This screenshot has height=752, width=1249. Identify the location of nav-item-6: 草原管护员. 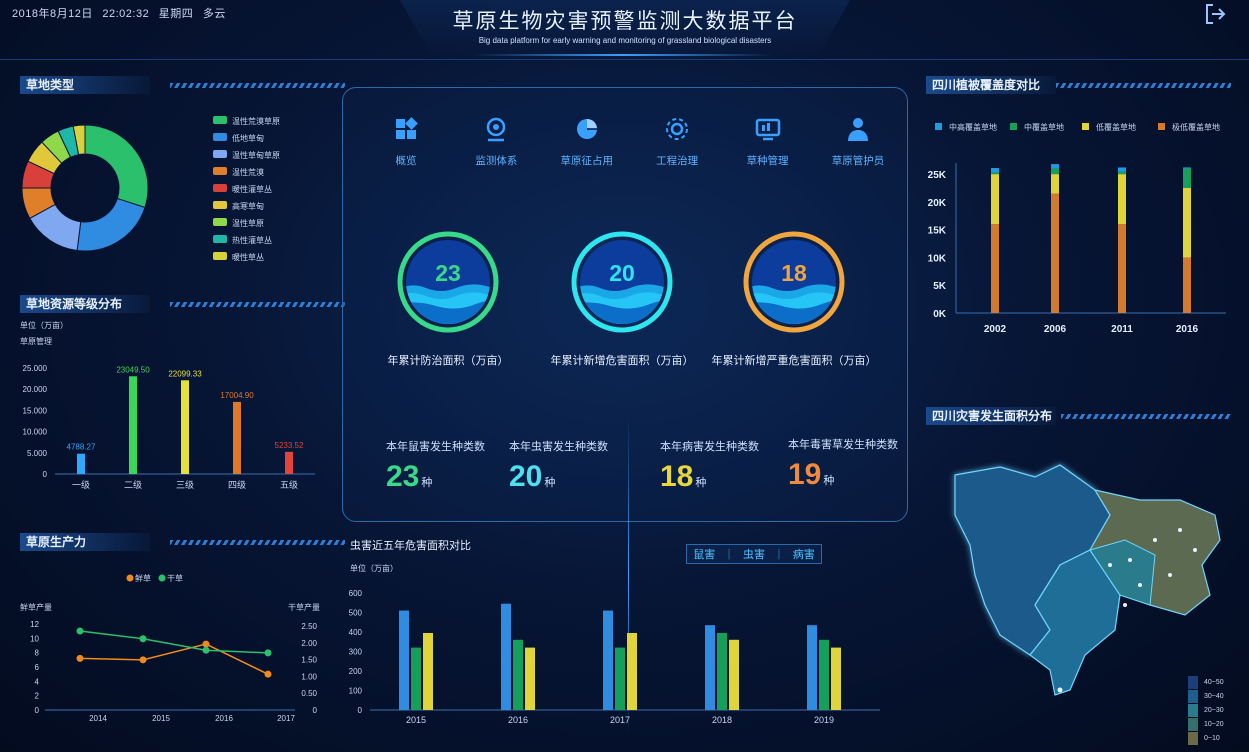
(858, 150).